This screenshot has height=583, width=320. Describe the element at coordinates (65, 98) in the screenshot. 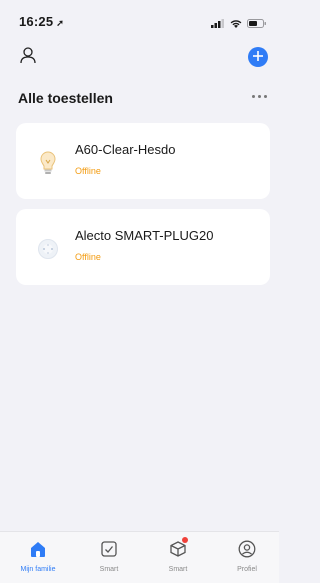

I see `page-title: Alle toestellen` at that location.